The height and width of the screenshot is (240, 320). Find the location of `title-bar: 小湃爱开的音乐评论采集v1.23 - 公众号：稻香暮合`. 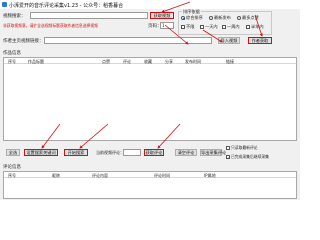

title-bar: 小湃爱开的音乐评论采集v1.23 - 公众号：稻香暮合 is located at coordinates (150, 4).